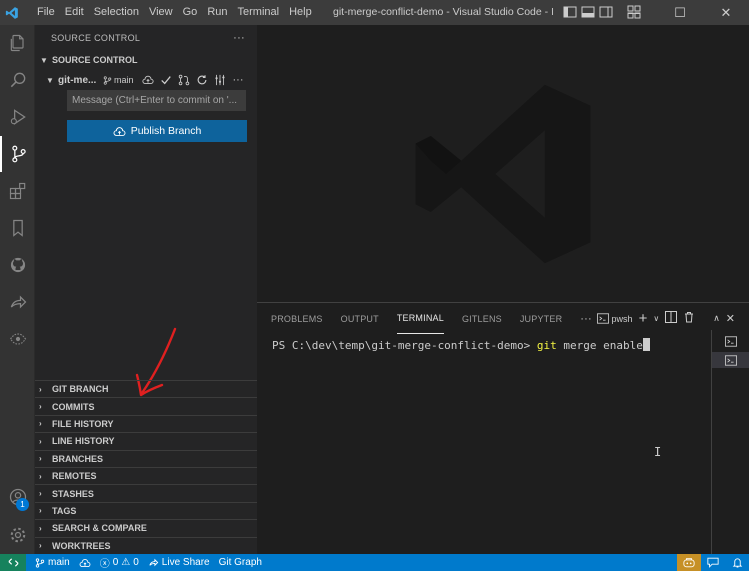 The height and width of the screenshot is (571, 749). Describe the element at coordinates (737, 562) in the screenshot. I see `notifications-bell-icon` at that location.